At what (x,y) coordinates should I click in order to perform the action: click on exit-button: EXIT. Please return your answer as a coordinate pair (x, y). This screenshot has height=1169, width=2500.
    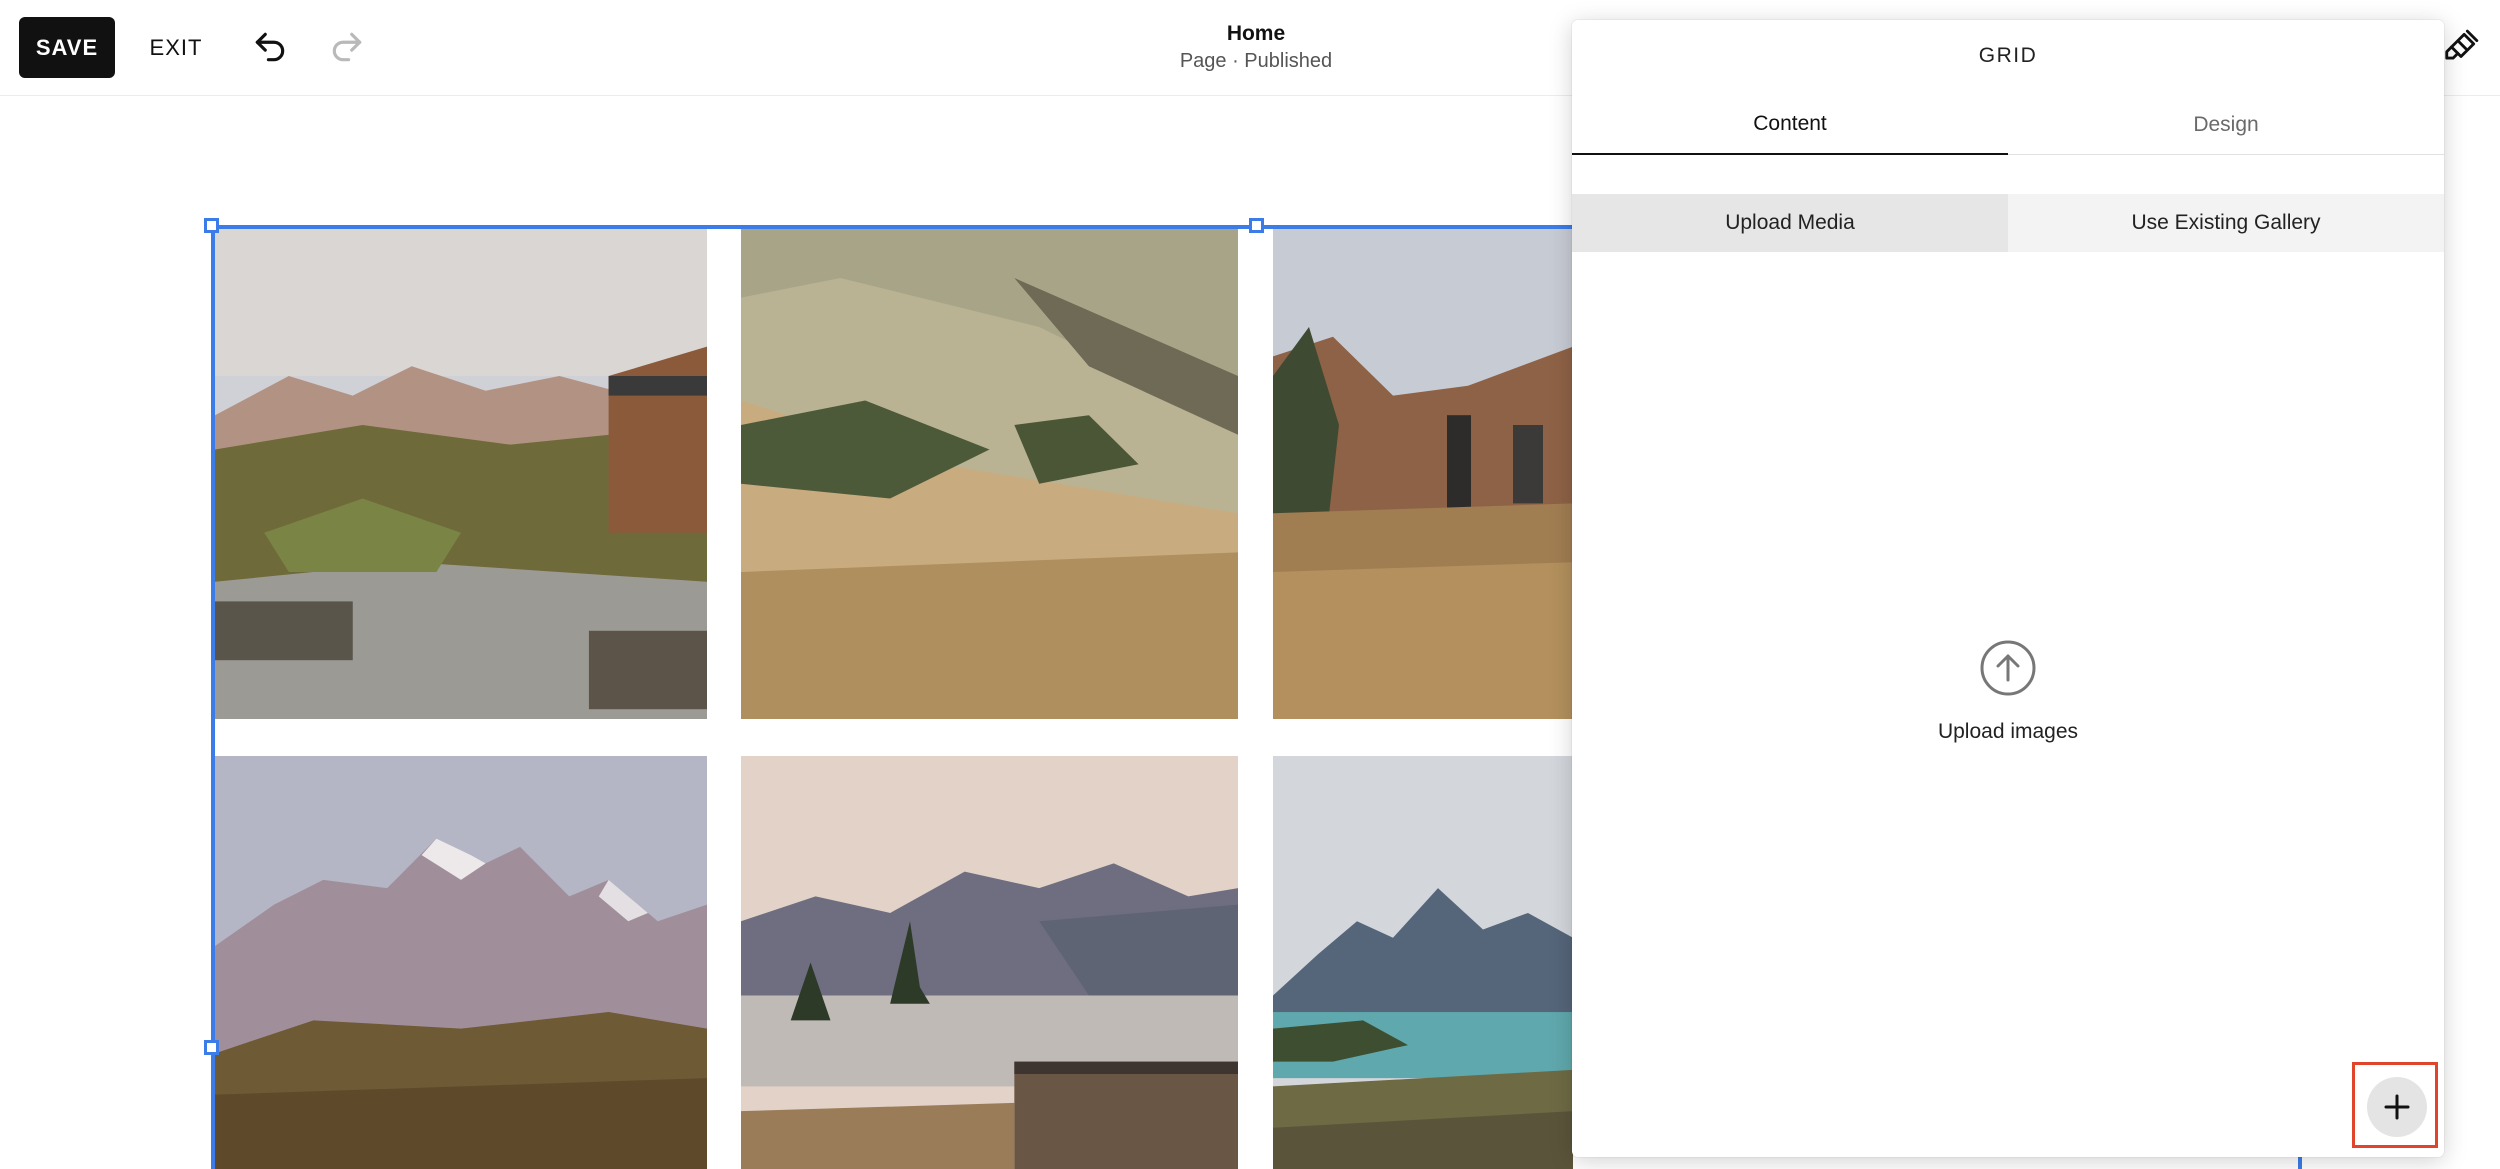
    Looking at the image, I should click on (176, 47).